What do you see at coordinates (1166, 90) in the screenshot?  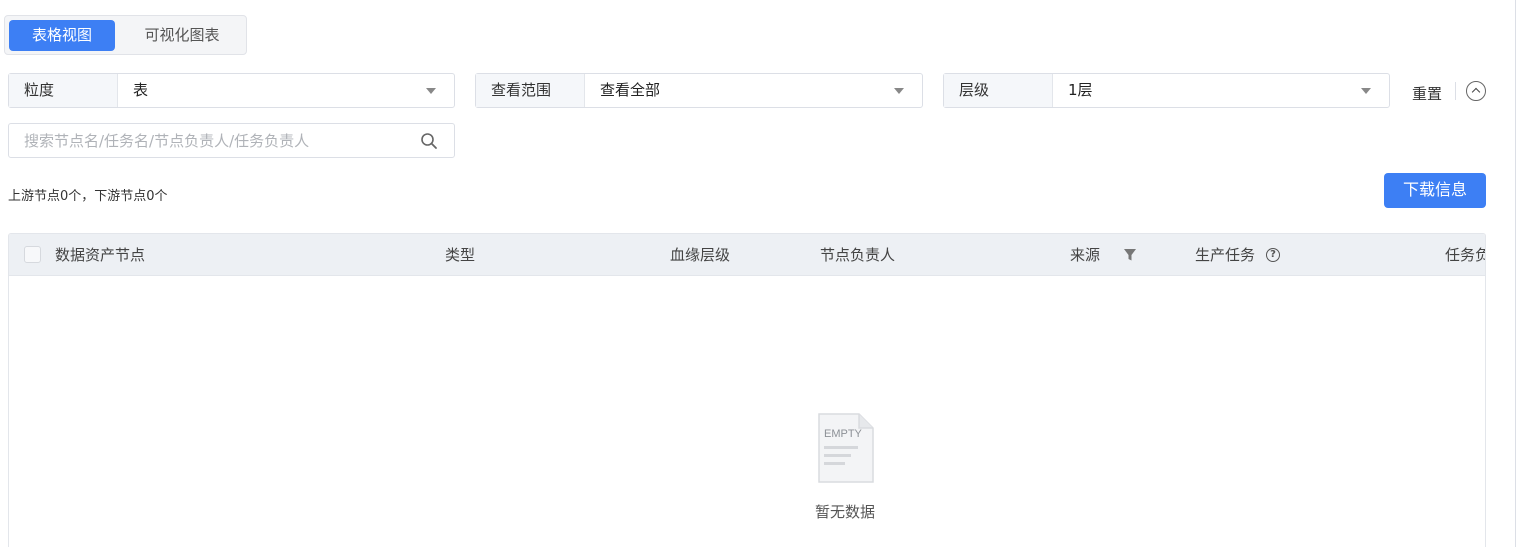 I see `level-select: 层级 1层` at bounding box center [1166, 90].